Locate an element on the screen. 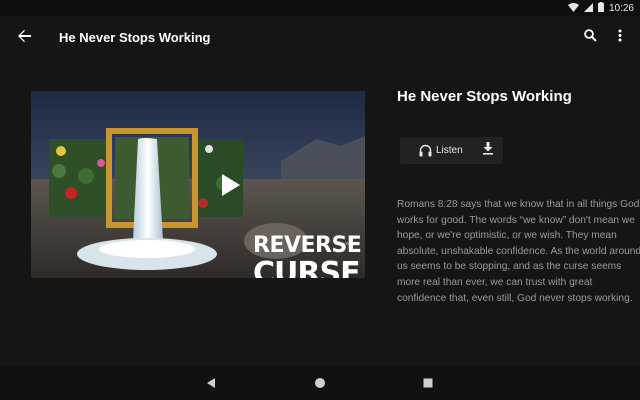  nav-back-button is located at coordinates (211, 383).